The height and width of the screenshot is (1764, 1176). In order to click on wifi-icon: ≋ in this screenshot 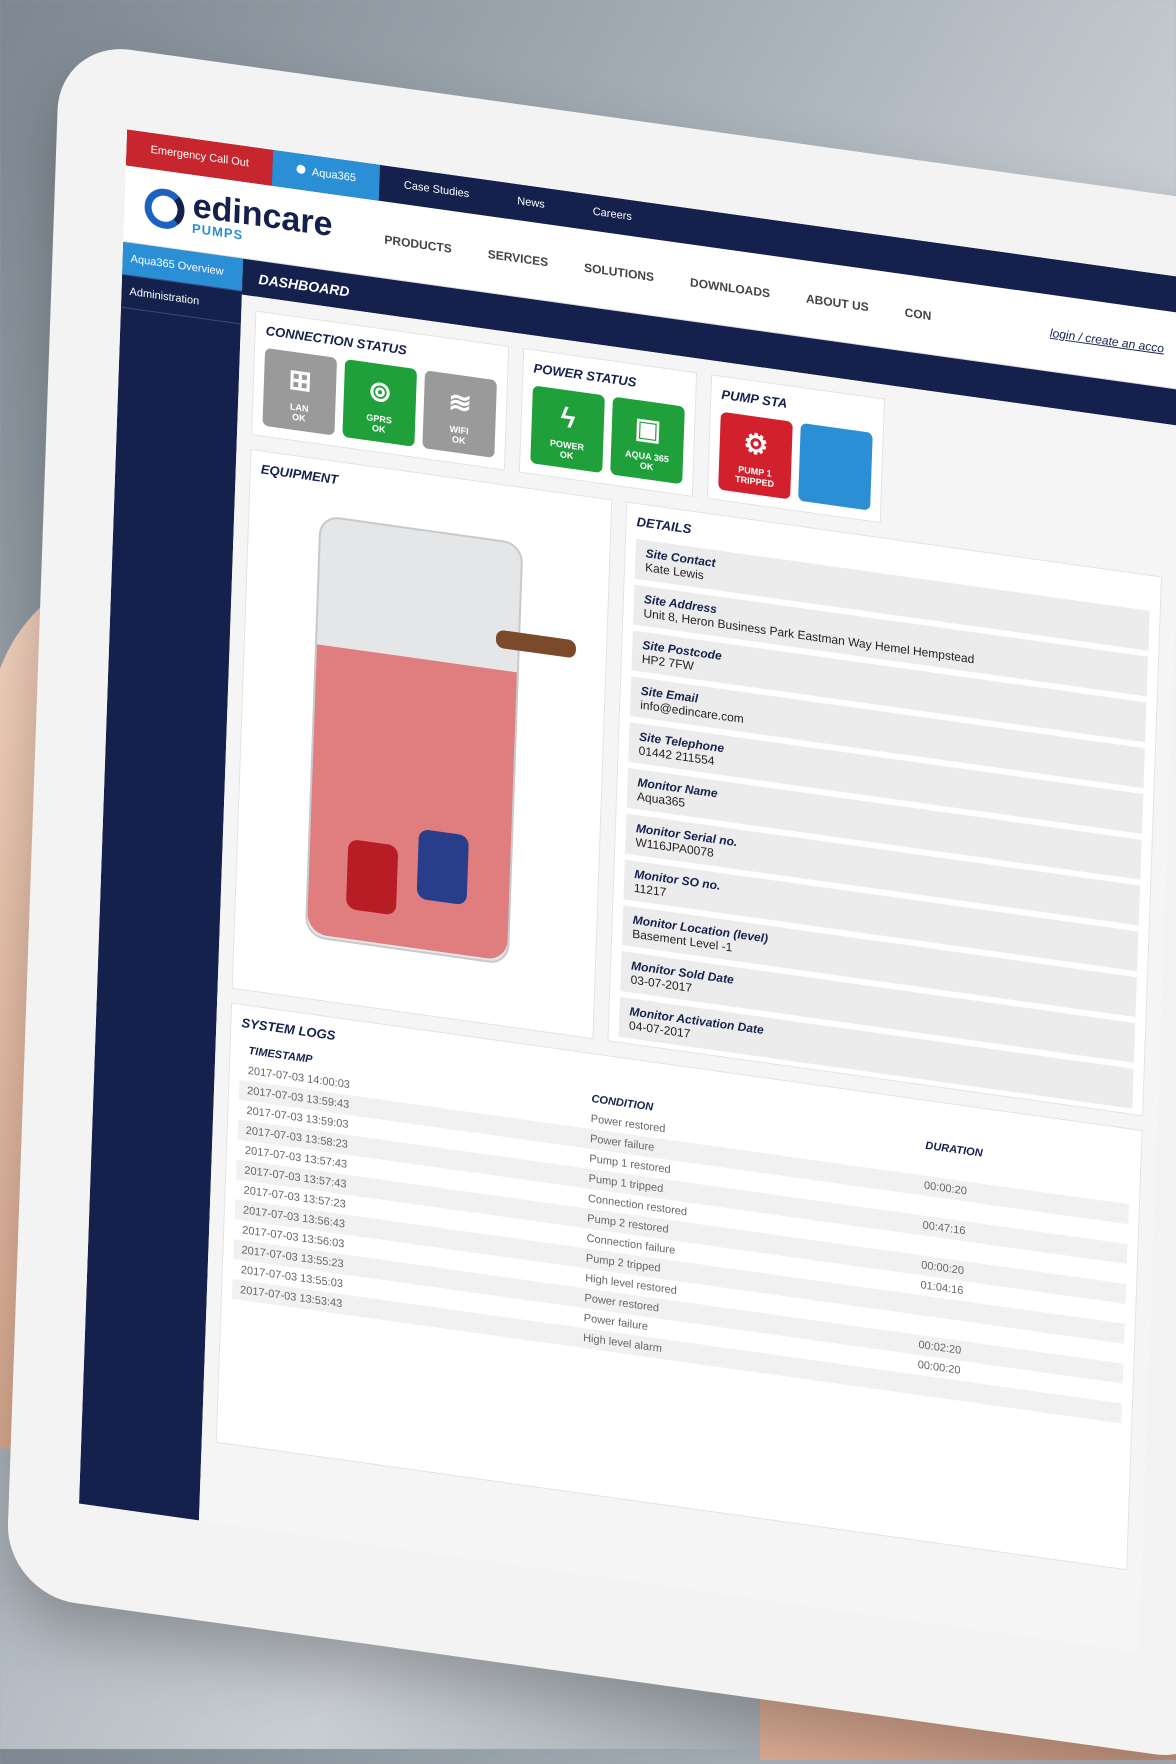, I will do `click(460, 402)`.